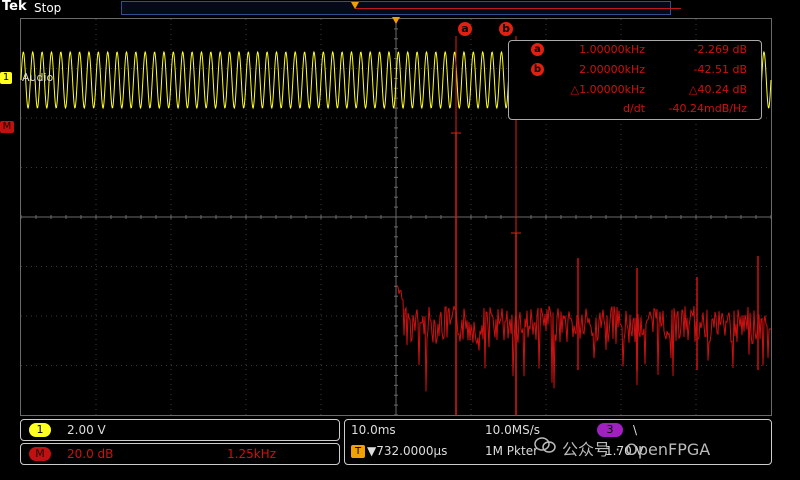  Describe the element at coordinates (537, 49) in the screenshot. I see `readout-badge-a: a` at that location.